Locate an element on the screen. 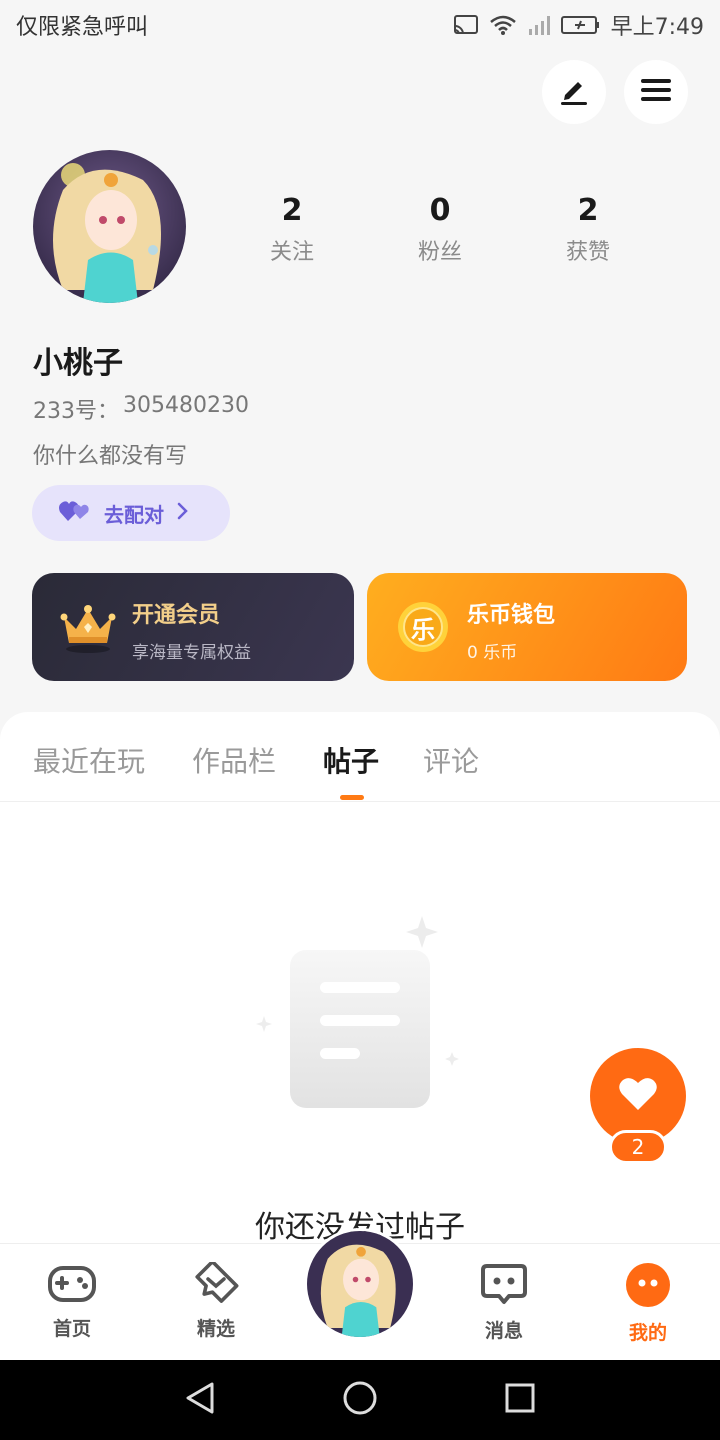 This screenshot has height=1440, width=720. user-id-value: 305480230 is located at coordinates (186, 405).